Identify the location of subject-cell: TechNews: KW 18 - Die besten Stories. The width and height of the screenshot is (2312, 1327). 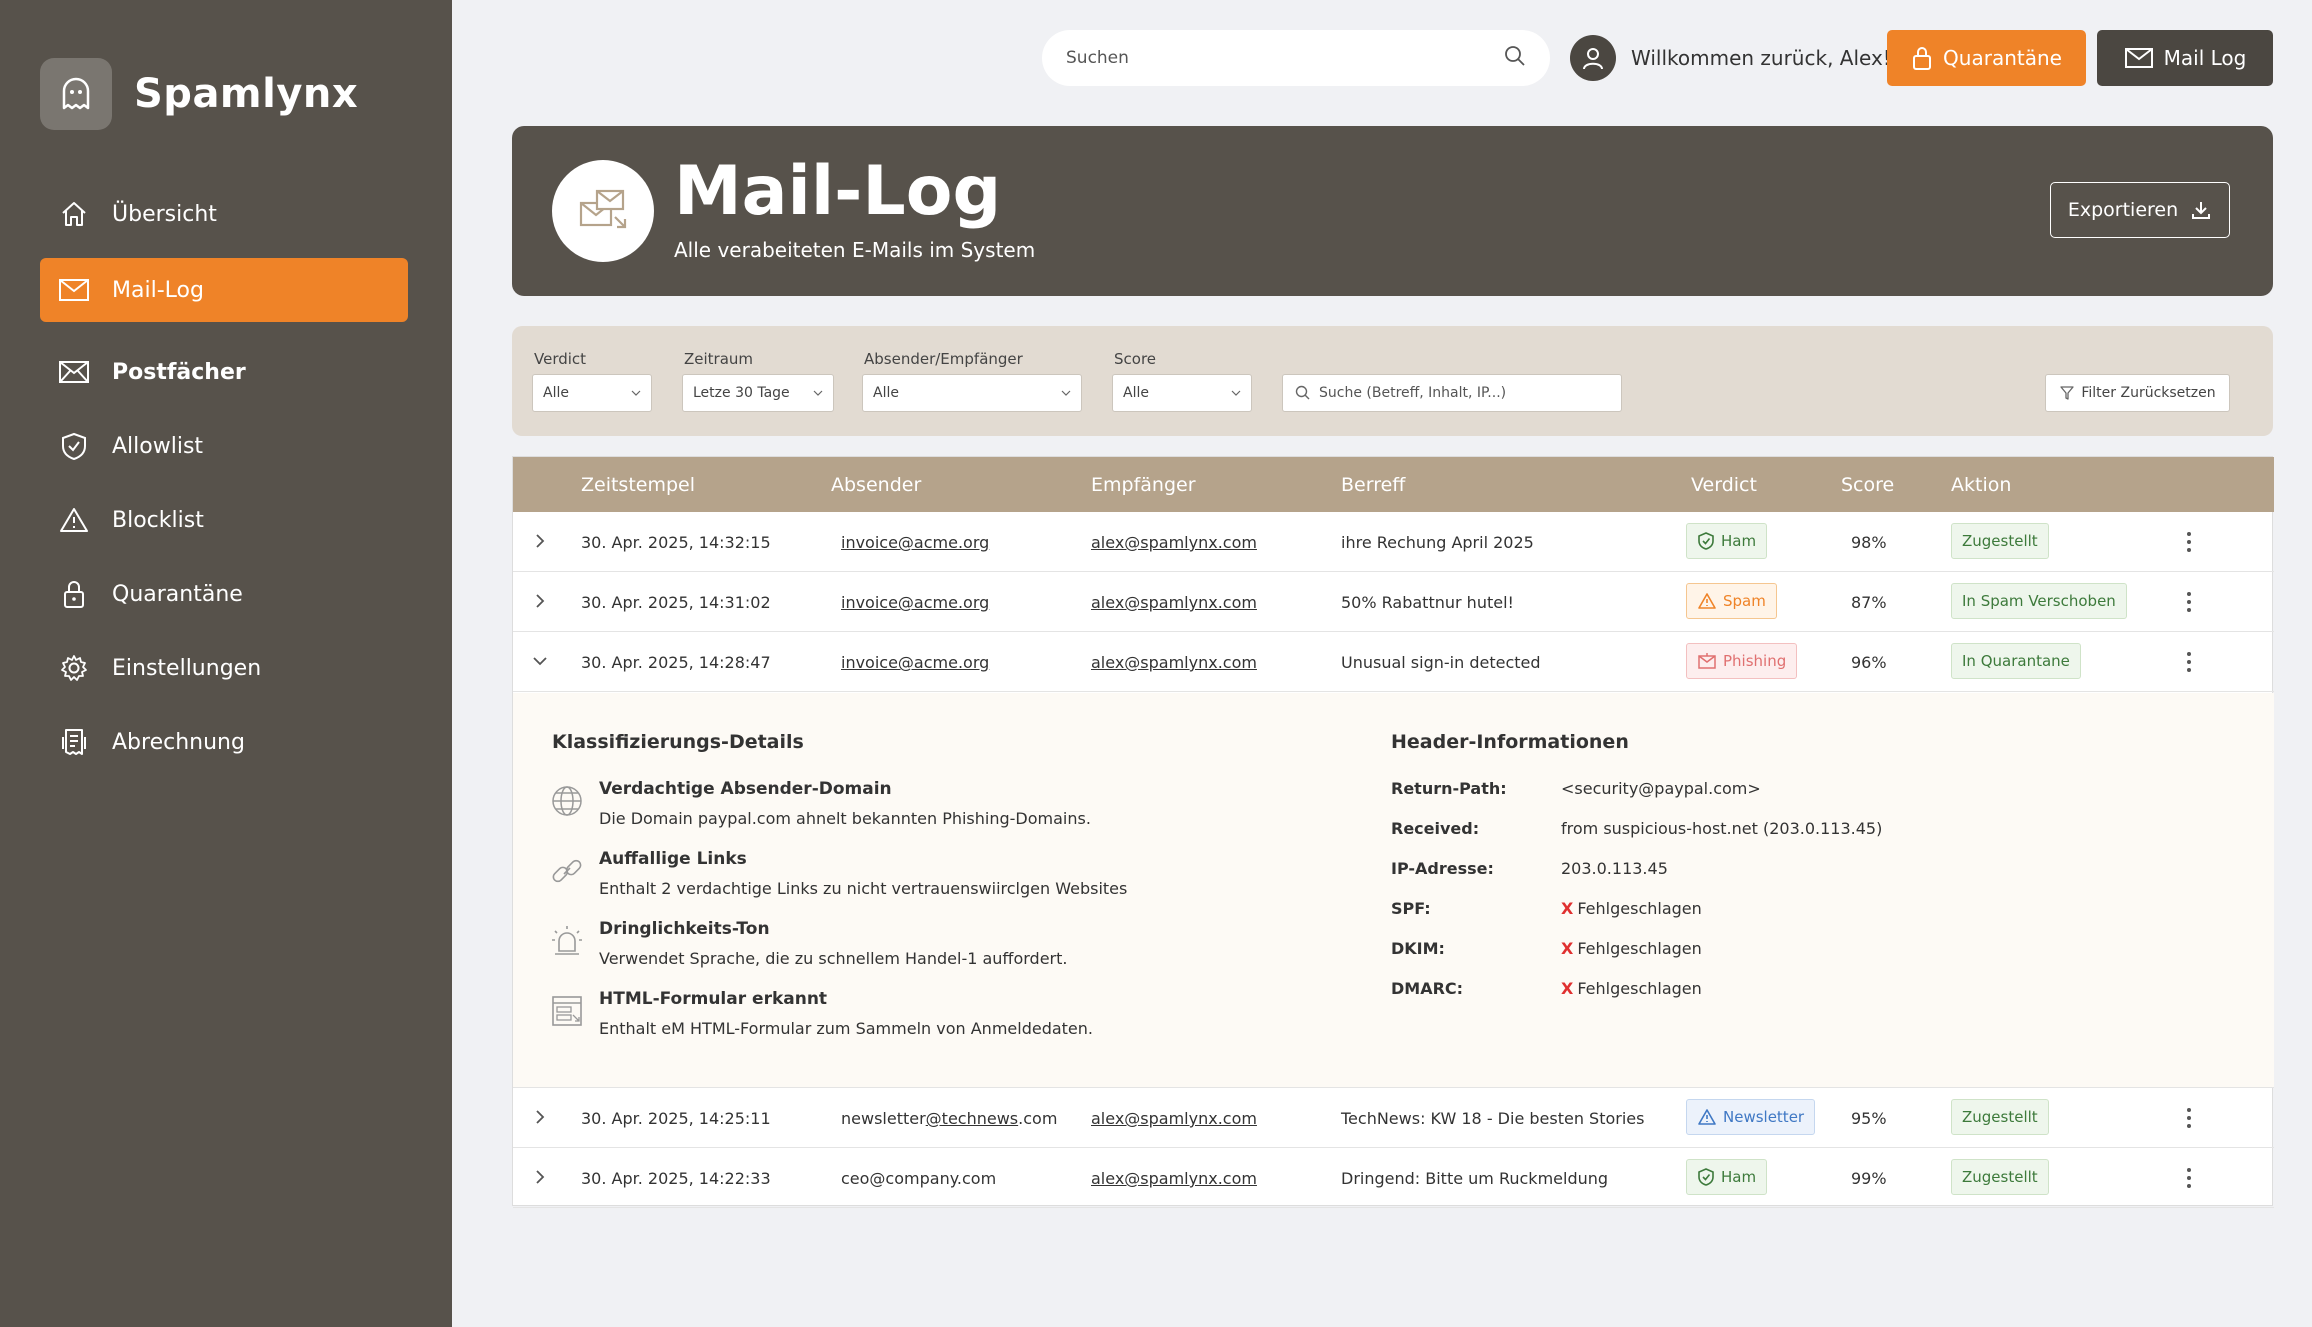
(1493, 1118).